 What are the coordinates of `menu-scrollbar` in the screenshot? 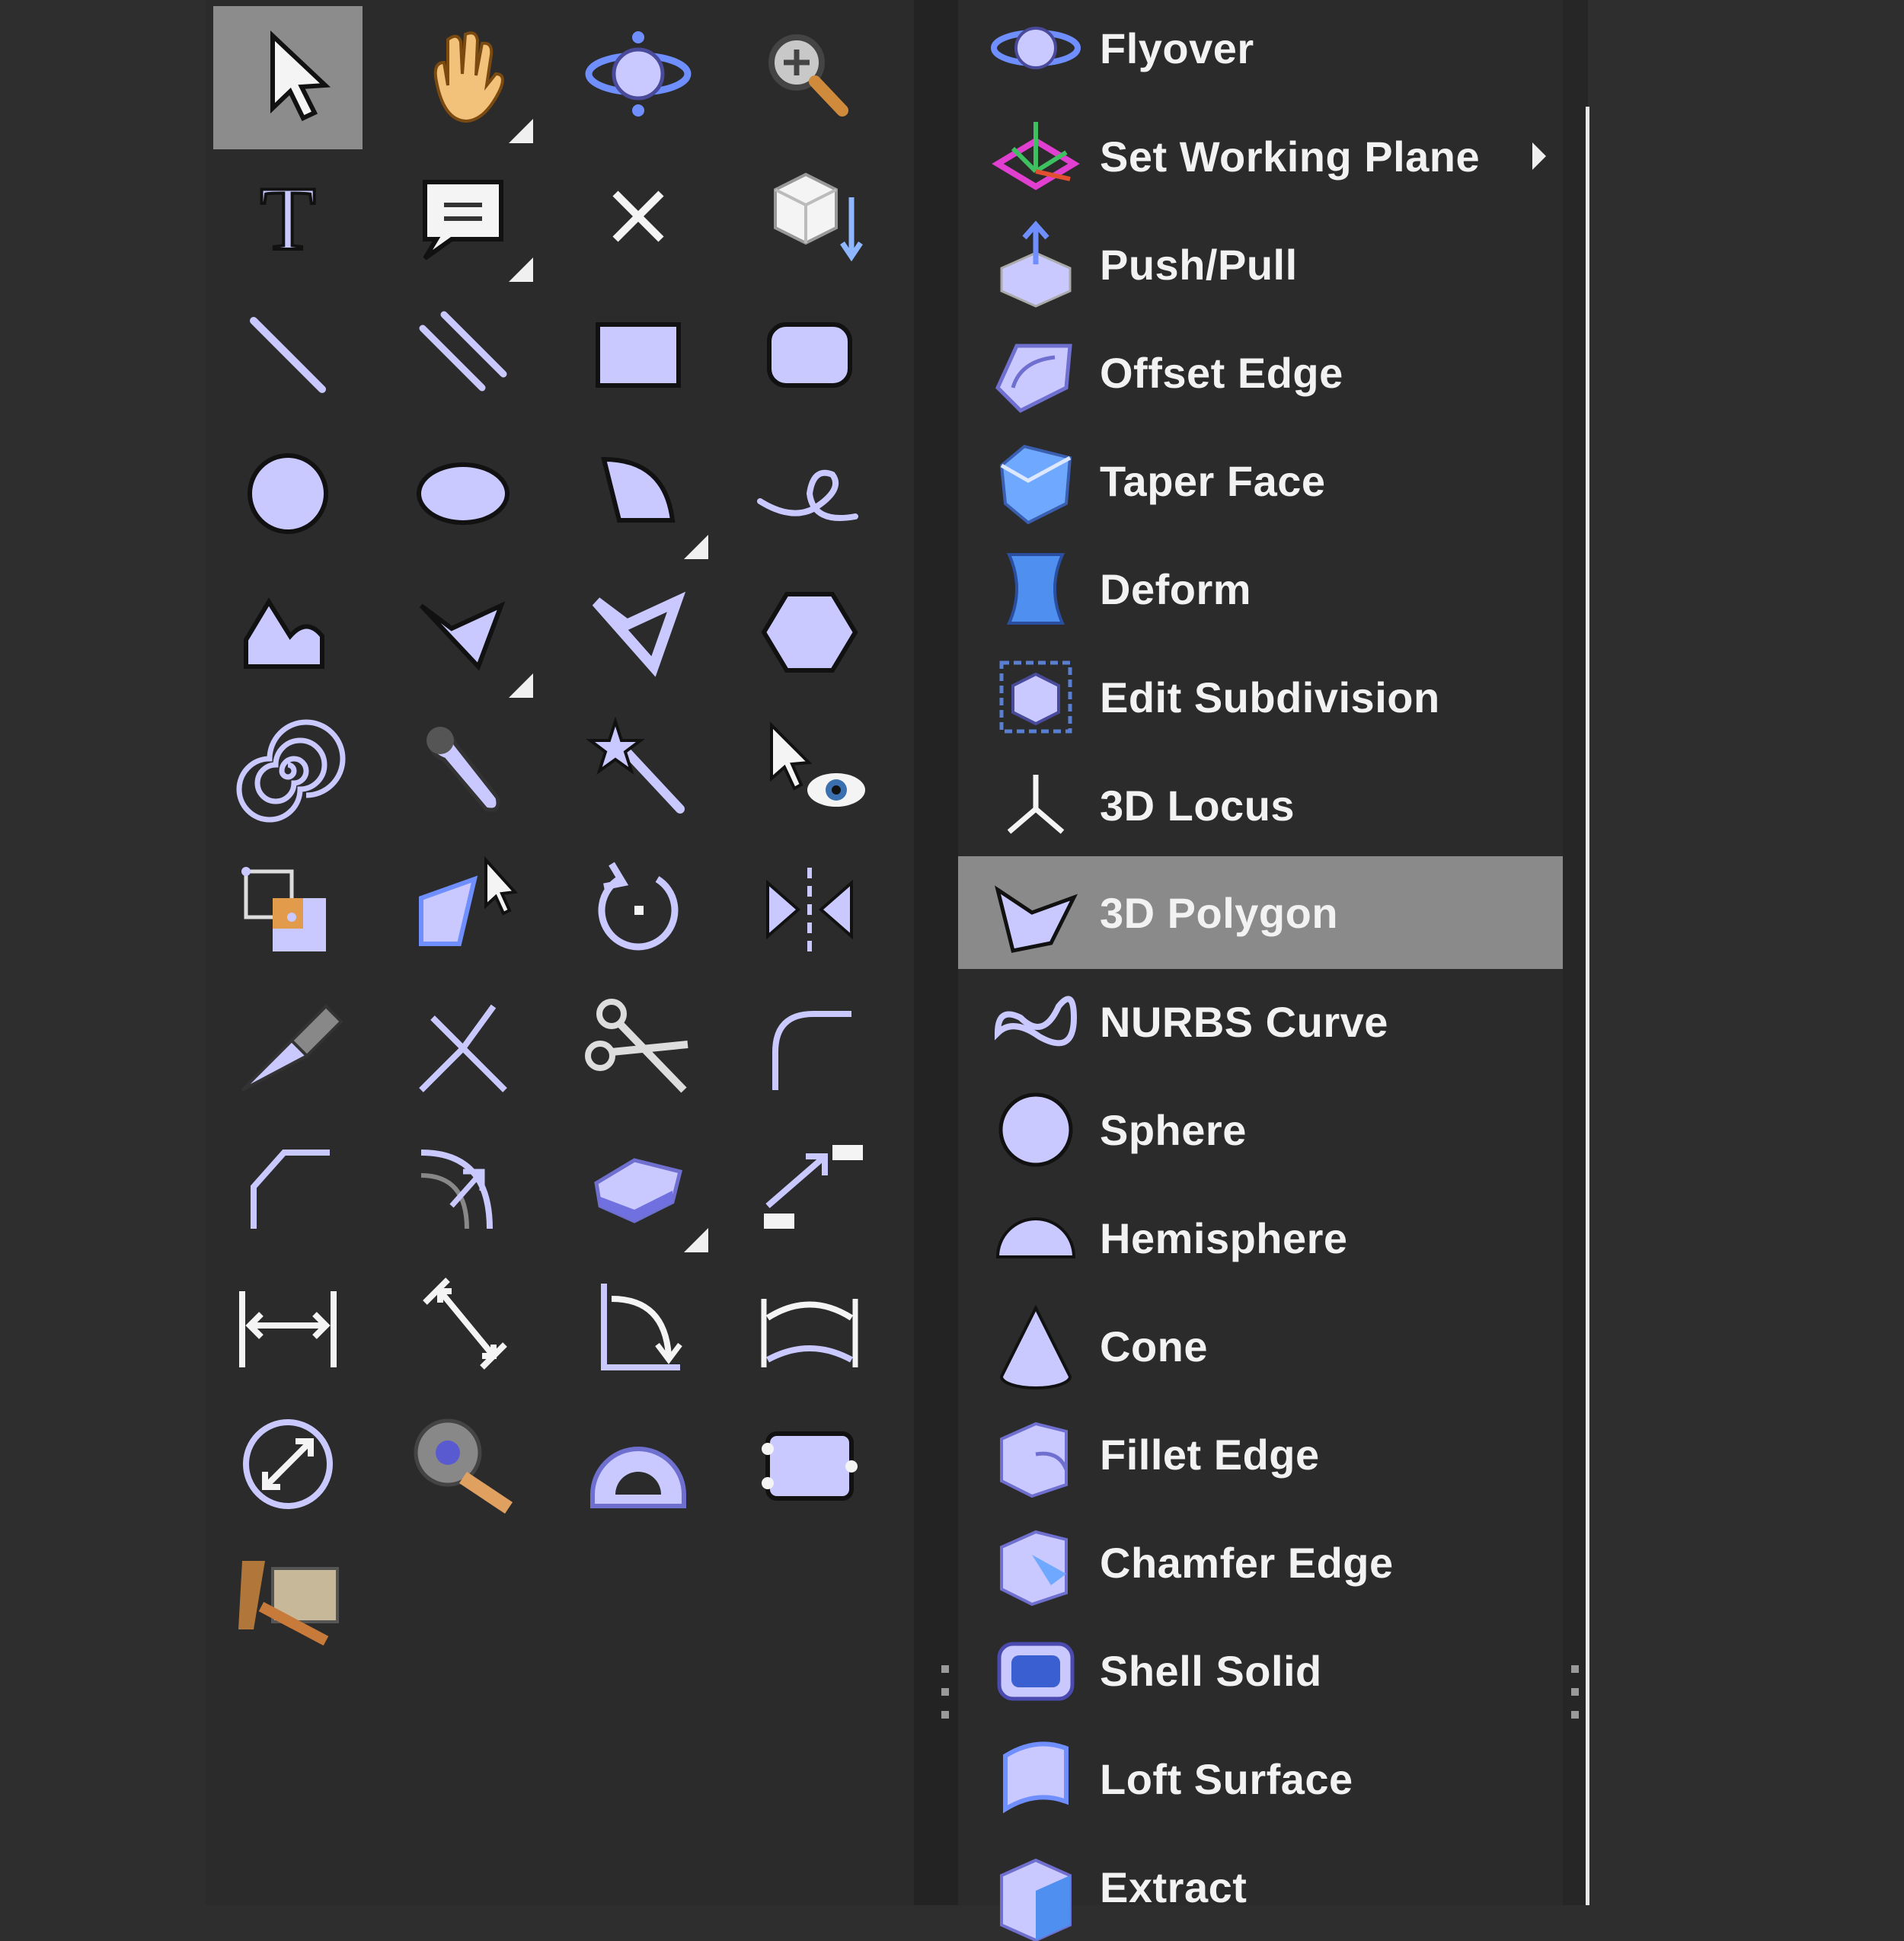 It's located at (1587, 1006).